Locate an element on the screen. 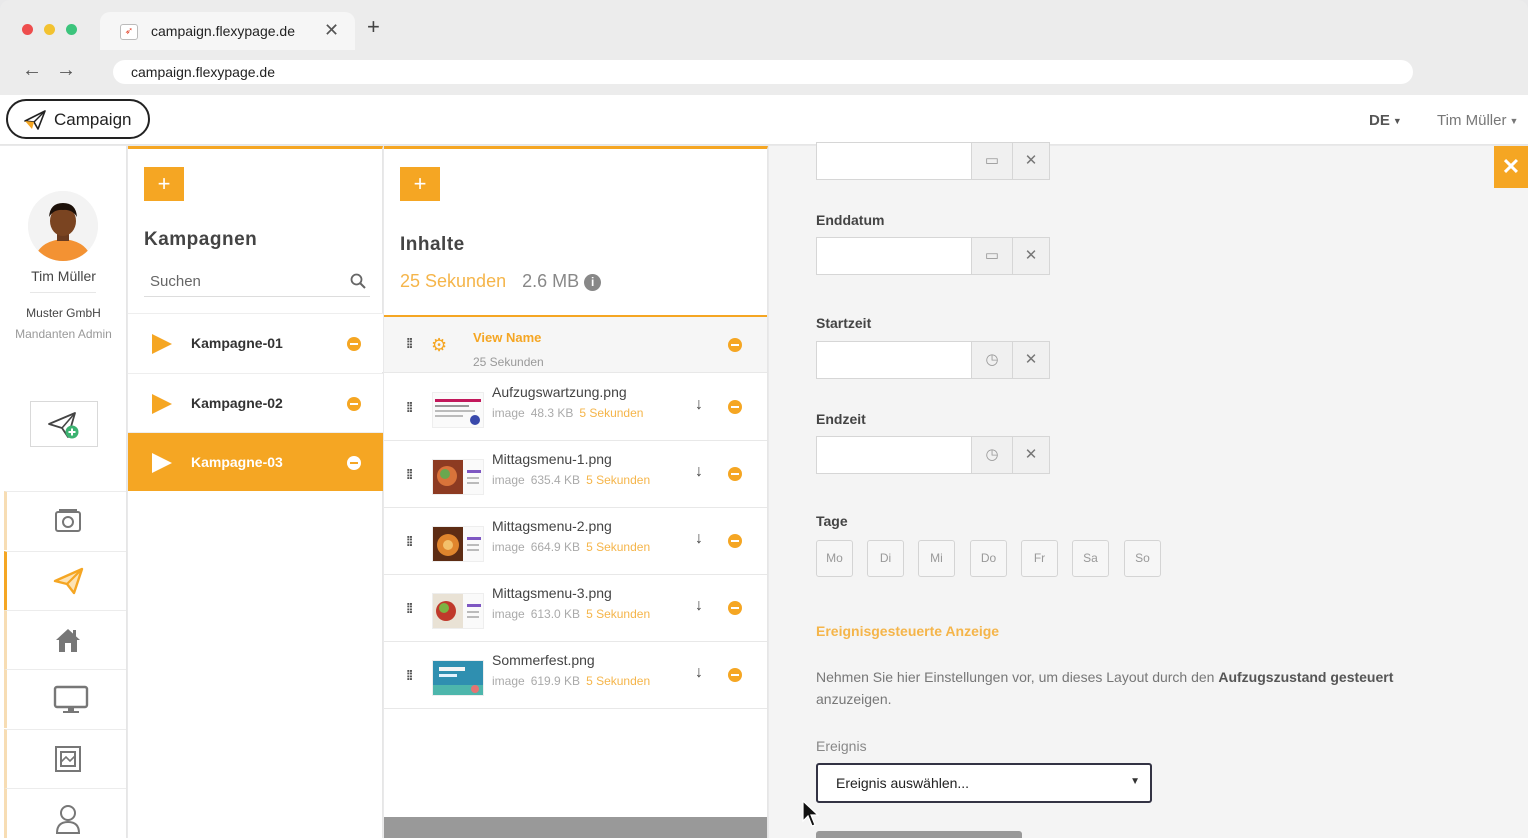 This screenshot has width=1528, height=838. add-content-button: + is located at coordinates (420, 184).